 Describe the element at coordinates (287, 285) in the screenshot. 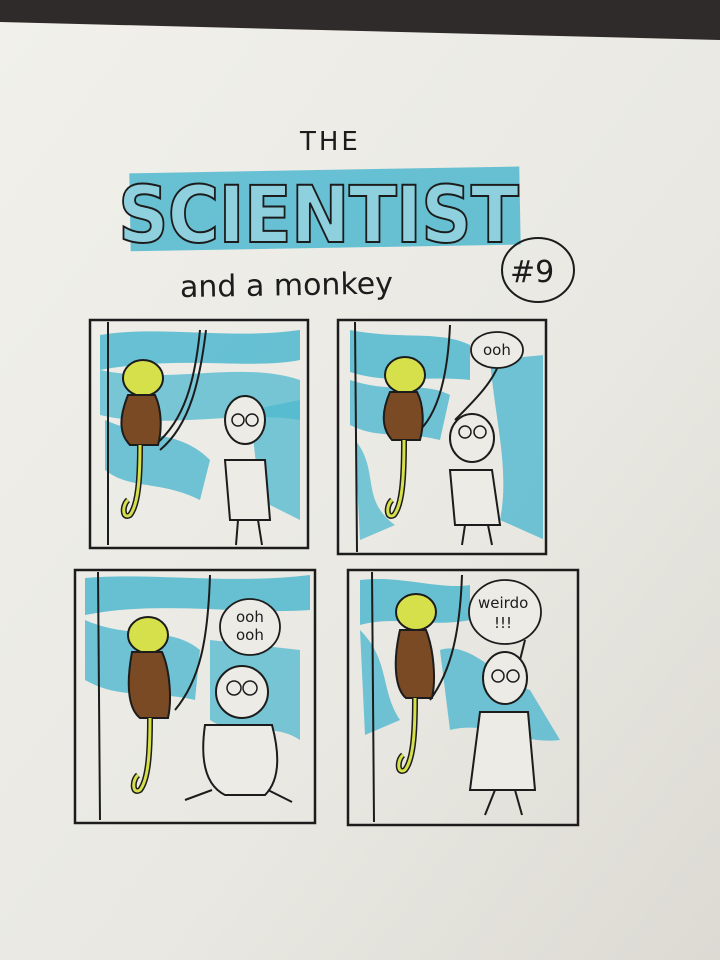

I see `subtitle: and a monkey` at that location.